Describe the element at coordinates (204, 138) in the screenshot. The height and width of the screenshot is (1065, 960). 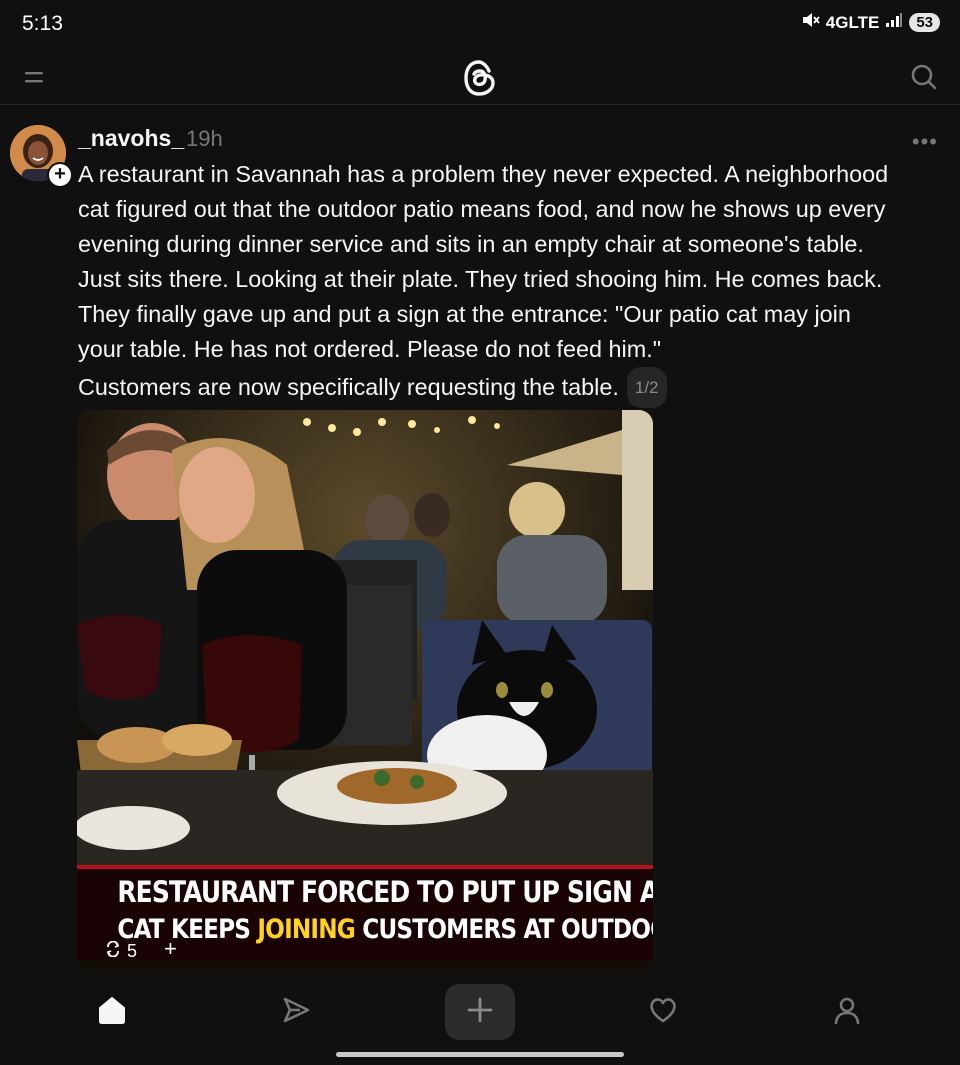
I see `timestamp: 19h` at that location.